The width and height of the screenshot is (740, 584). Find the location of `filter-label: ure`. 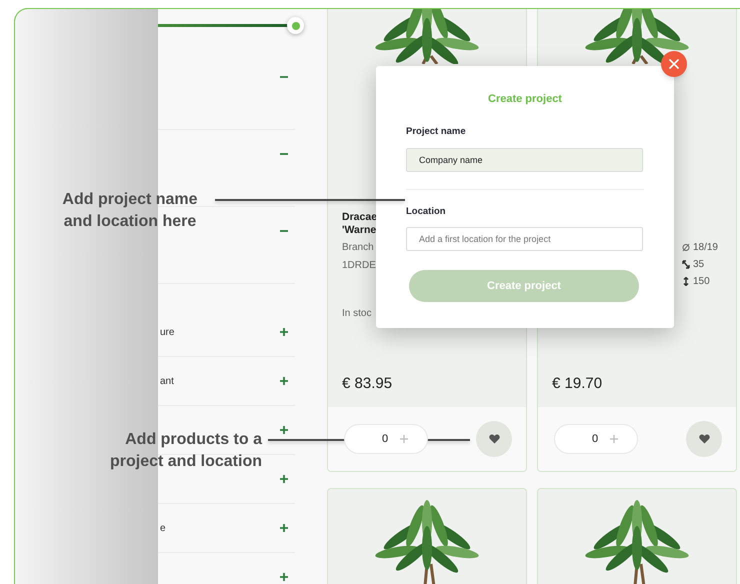

filter-label: ure is located at coordinates (167, 333).